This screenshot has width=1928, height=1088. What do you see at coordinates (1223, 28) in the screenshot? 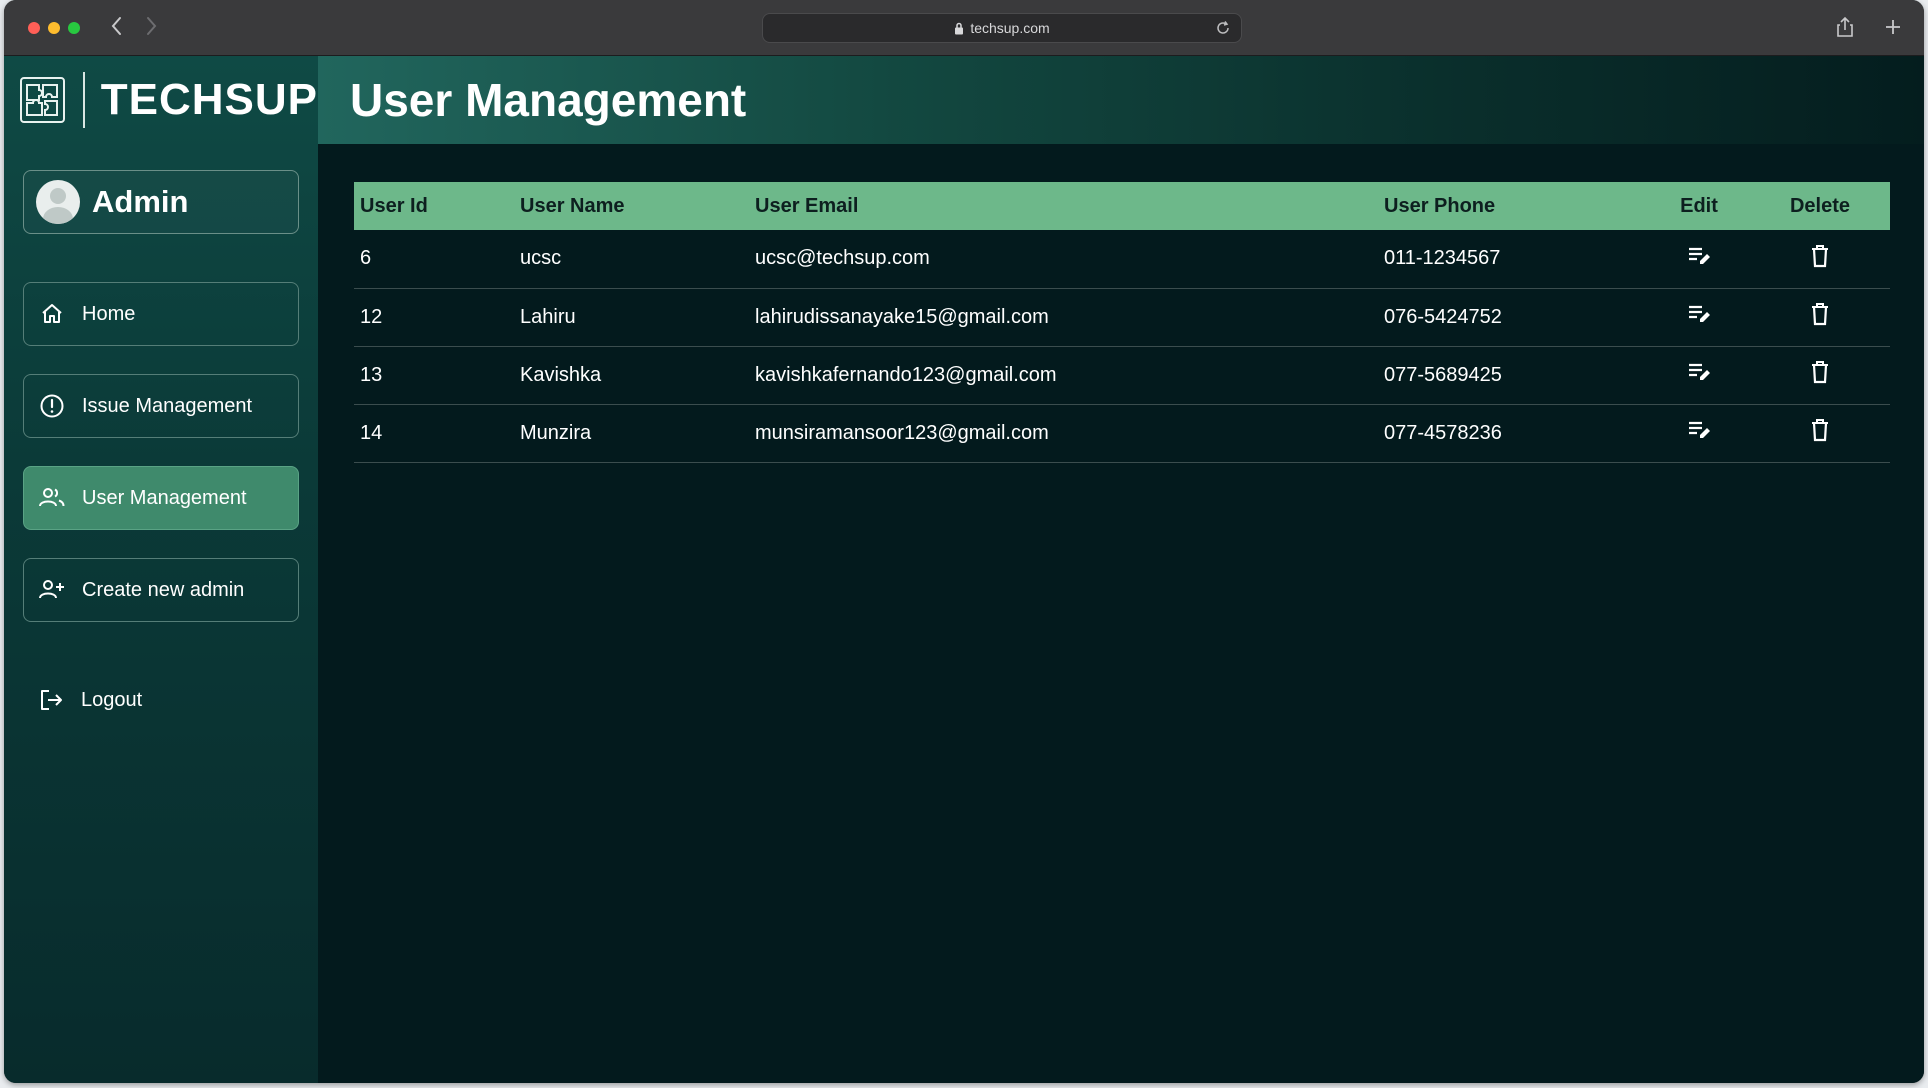
I see `reload-icon` at bounding box center [1223, 28].